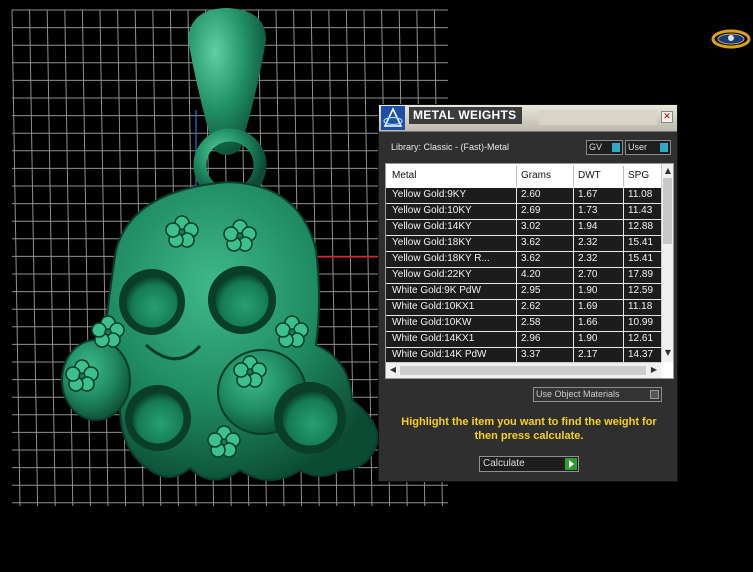 Image resolution: width=753 pixels, height=572 pixels. I want to click on cell-grams: 2.62, so click(531, 306).